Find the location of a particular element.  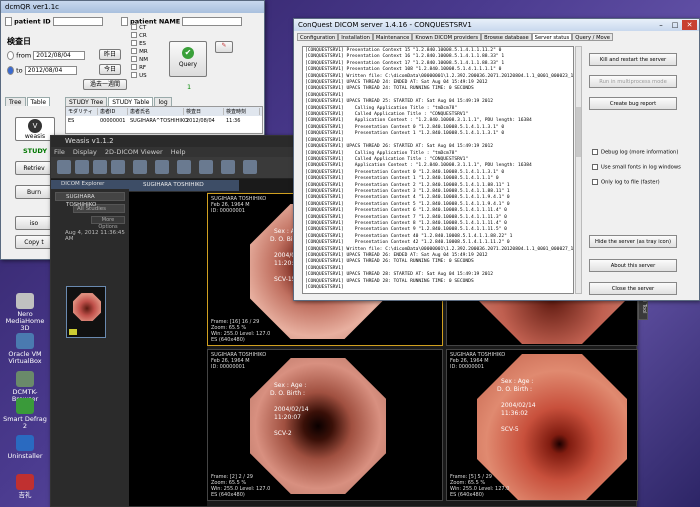

desktop-icon: Uninstaller is located at coordinates (25, 447).